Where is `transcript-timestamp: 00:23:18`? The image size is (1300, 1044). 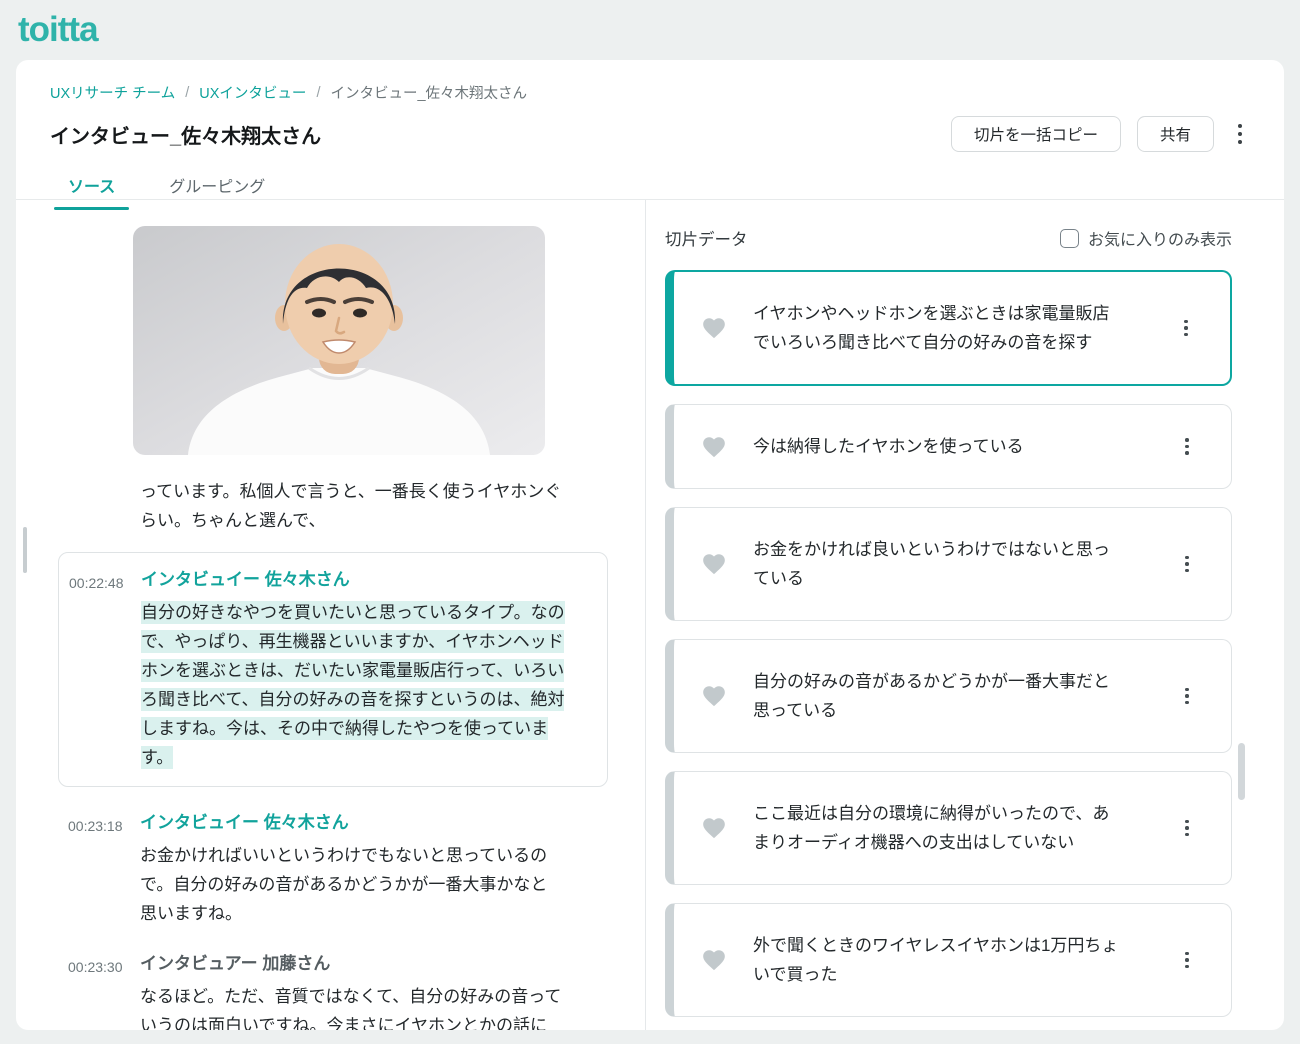
transcript-timestamp: 00:23:18 is located at coordinates (104, 868).